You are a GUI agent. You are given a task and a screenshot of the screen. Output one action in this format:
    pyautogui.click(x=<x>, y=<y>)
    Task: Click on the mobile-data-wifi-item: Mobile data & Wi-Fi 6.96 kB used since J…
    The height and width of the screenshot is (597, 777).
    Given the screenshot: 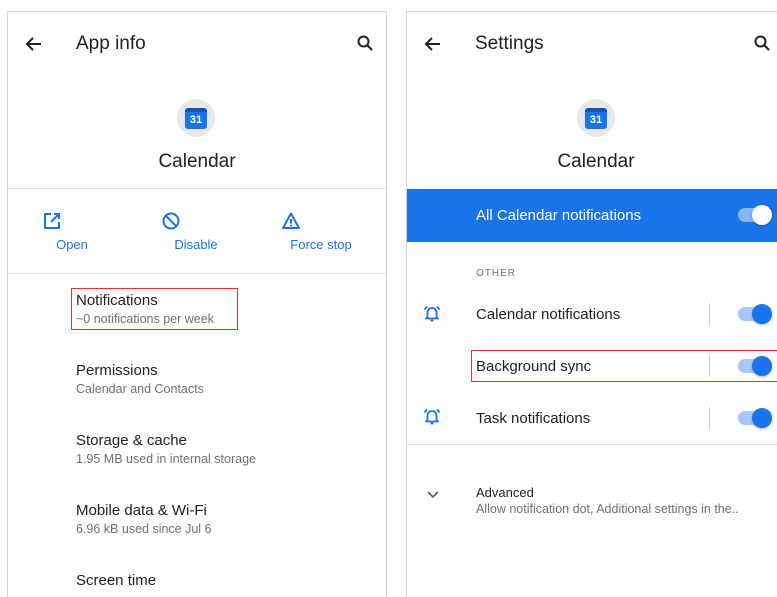 What is the action you would take?
    pyautogui.click(x=144, y=519)
    